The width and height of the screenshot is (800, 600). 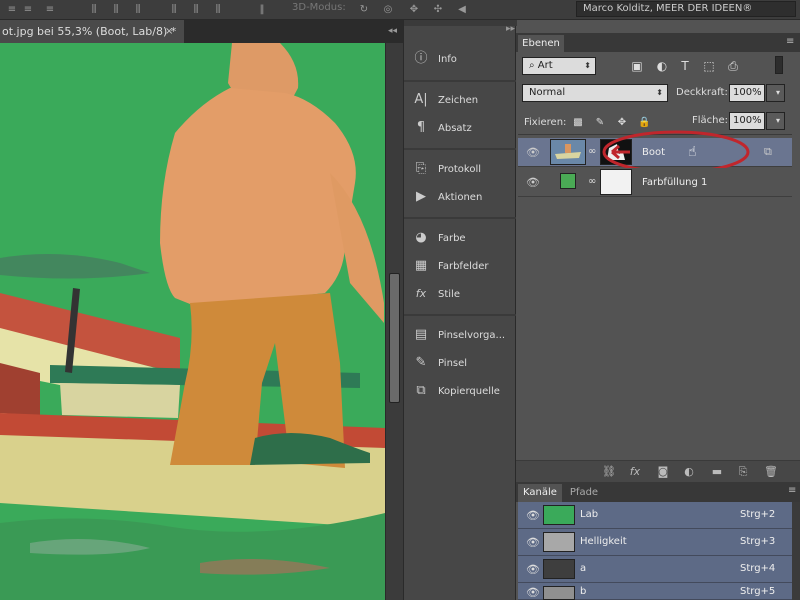 I want to click on blend-mode-select: Normal ⬍, so click(x=595, y=93).